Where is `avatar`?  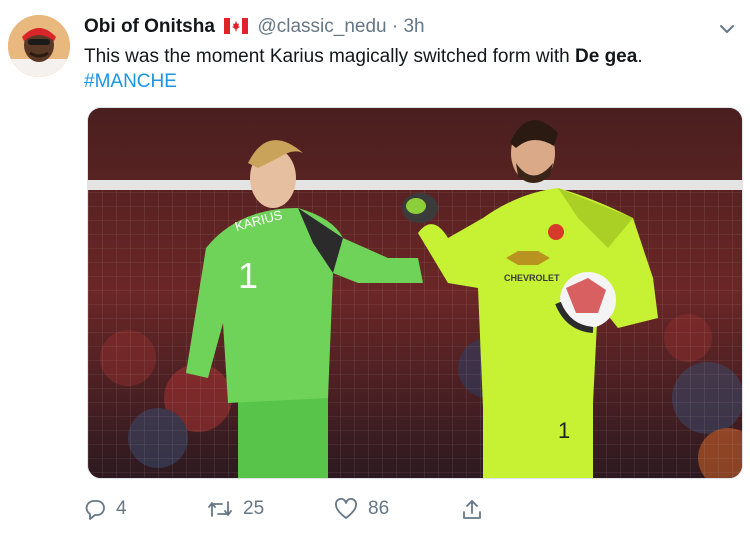 avatar is located at coordinates (39, 46).